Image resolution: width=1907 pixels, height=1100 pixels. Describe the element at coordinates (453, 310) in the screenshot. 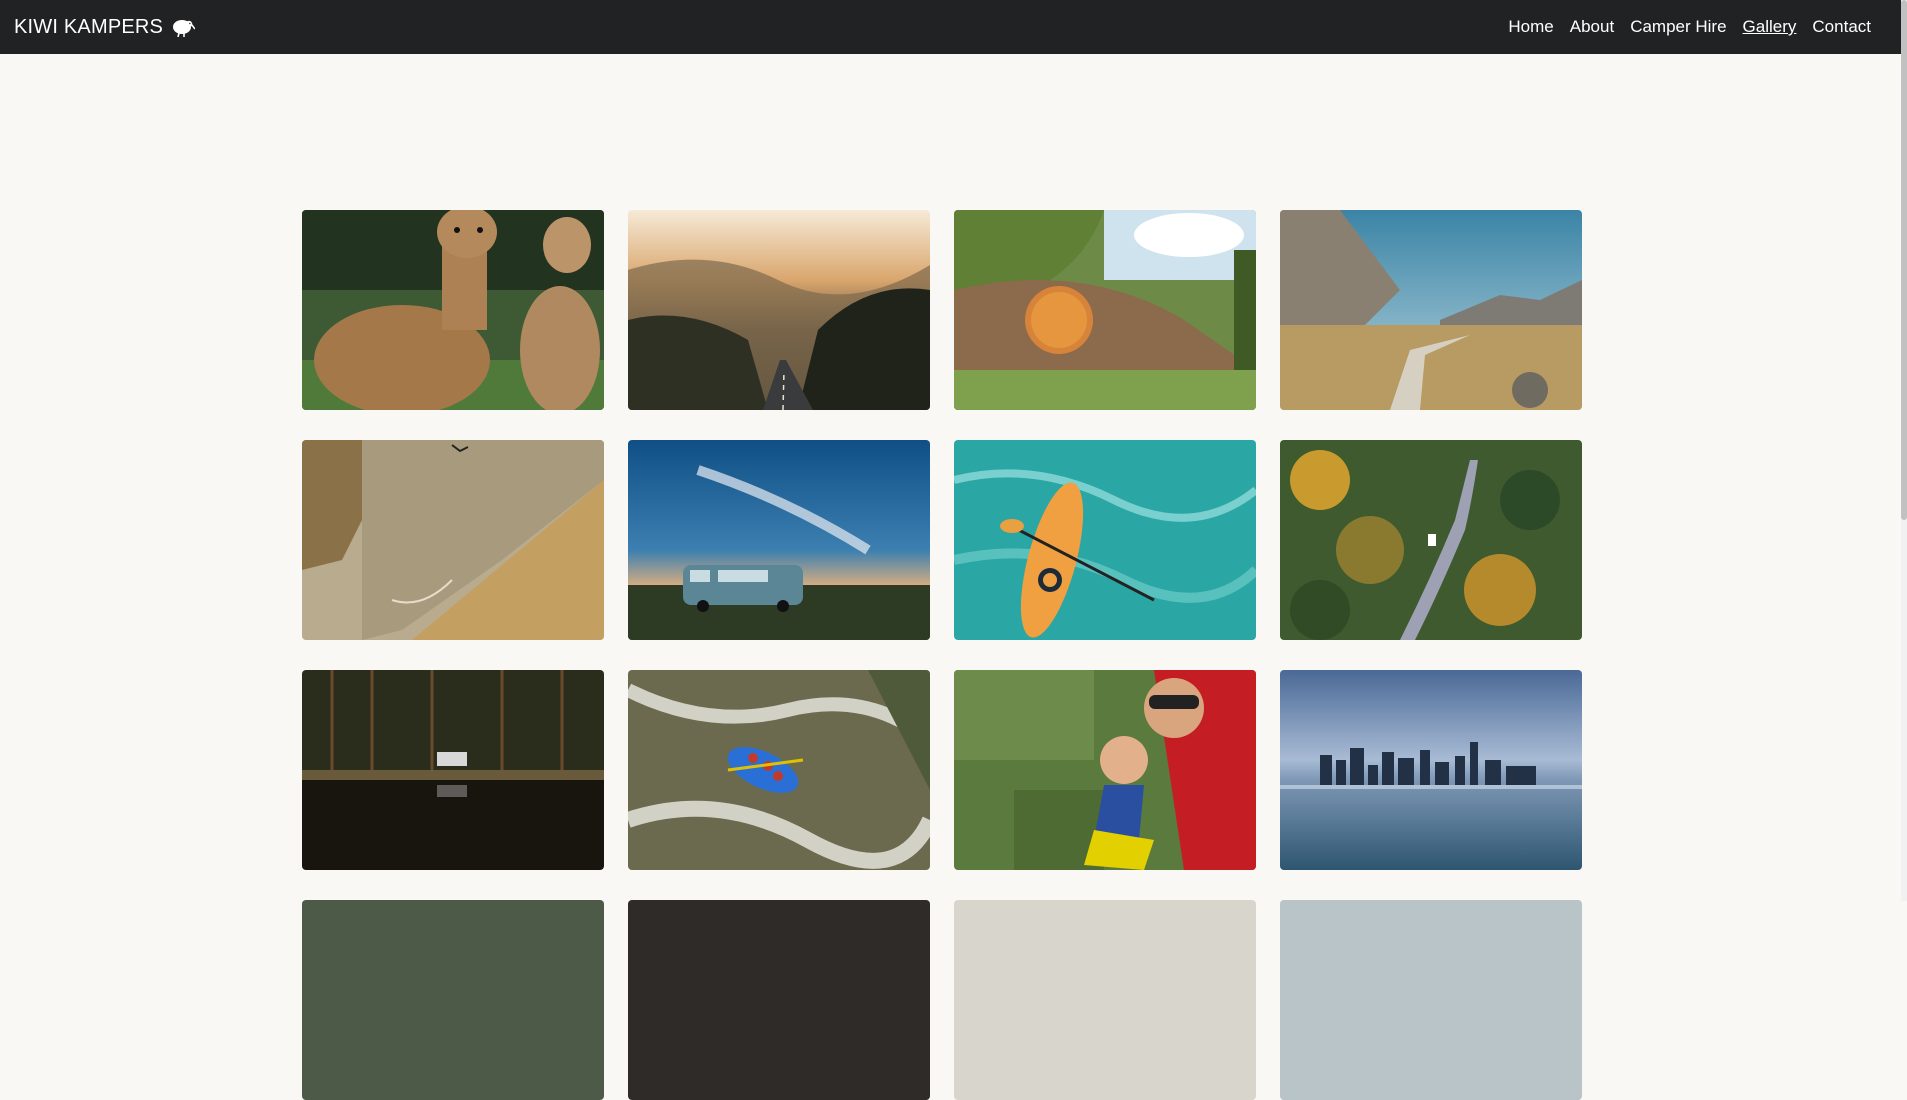

I see `gallery-photo-alpacas` at that location.